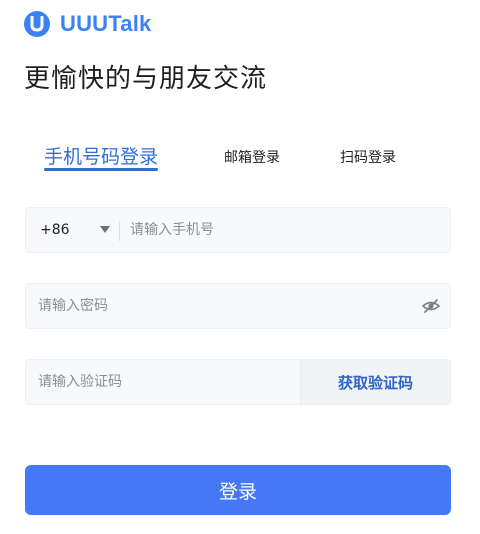 The image size is (480, 534). I want to click on brand-name: UUUTalk, so click(106, 23).